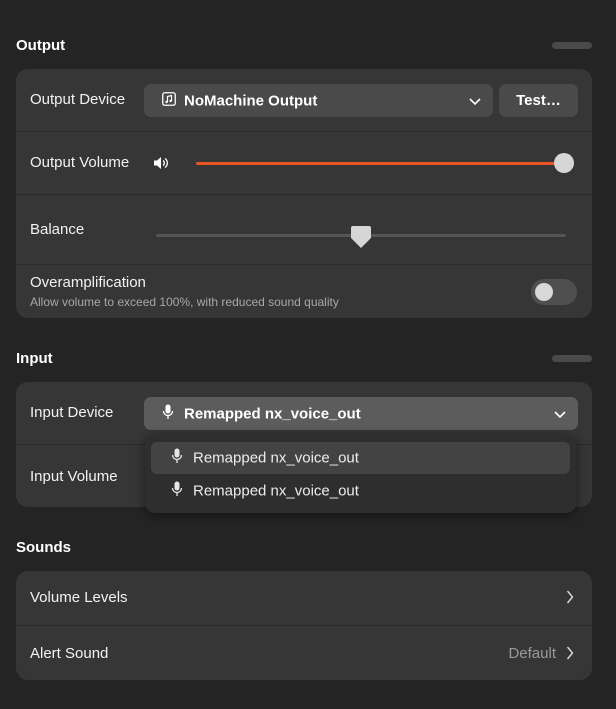 The image size is (616, 709). Describe the element at coordinates (88, 282) in the screenshot. I see `overamplification-label: Overamplification` at that location.